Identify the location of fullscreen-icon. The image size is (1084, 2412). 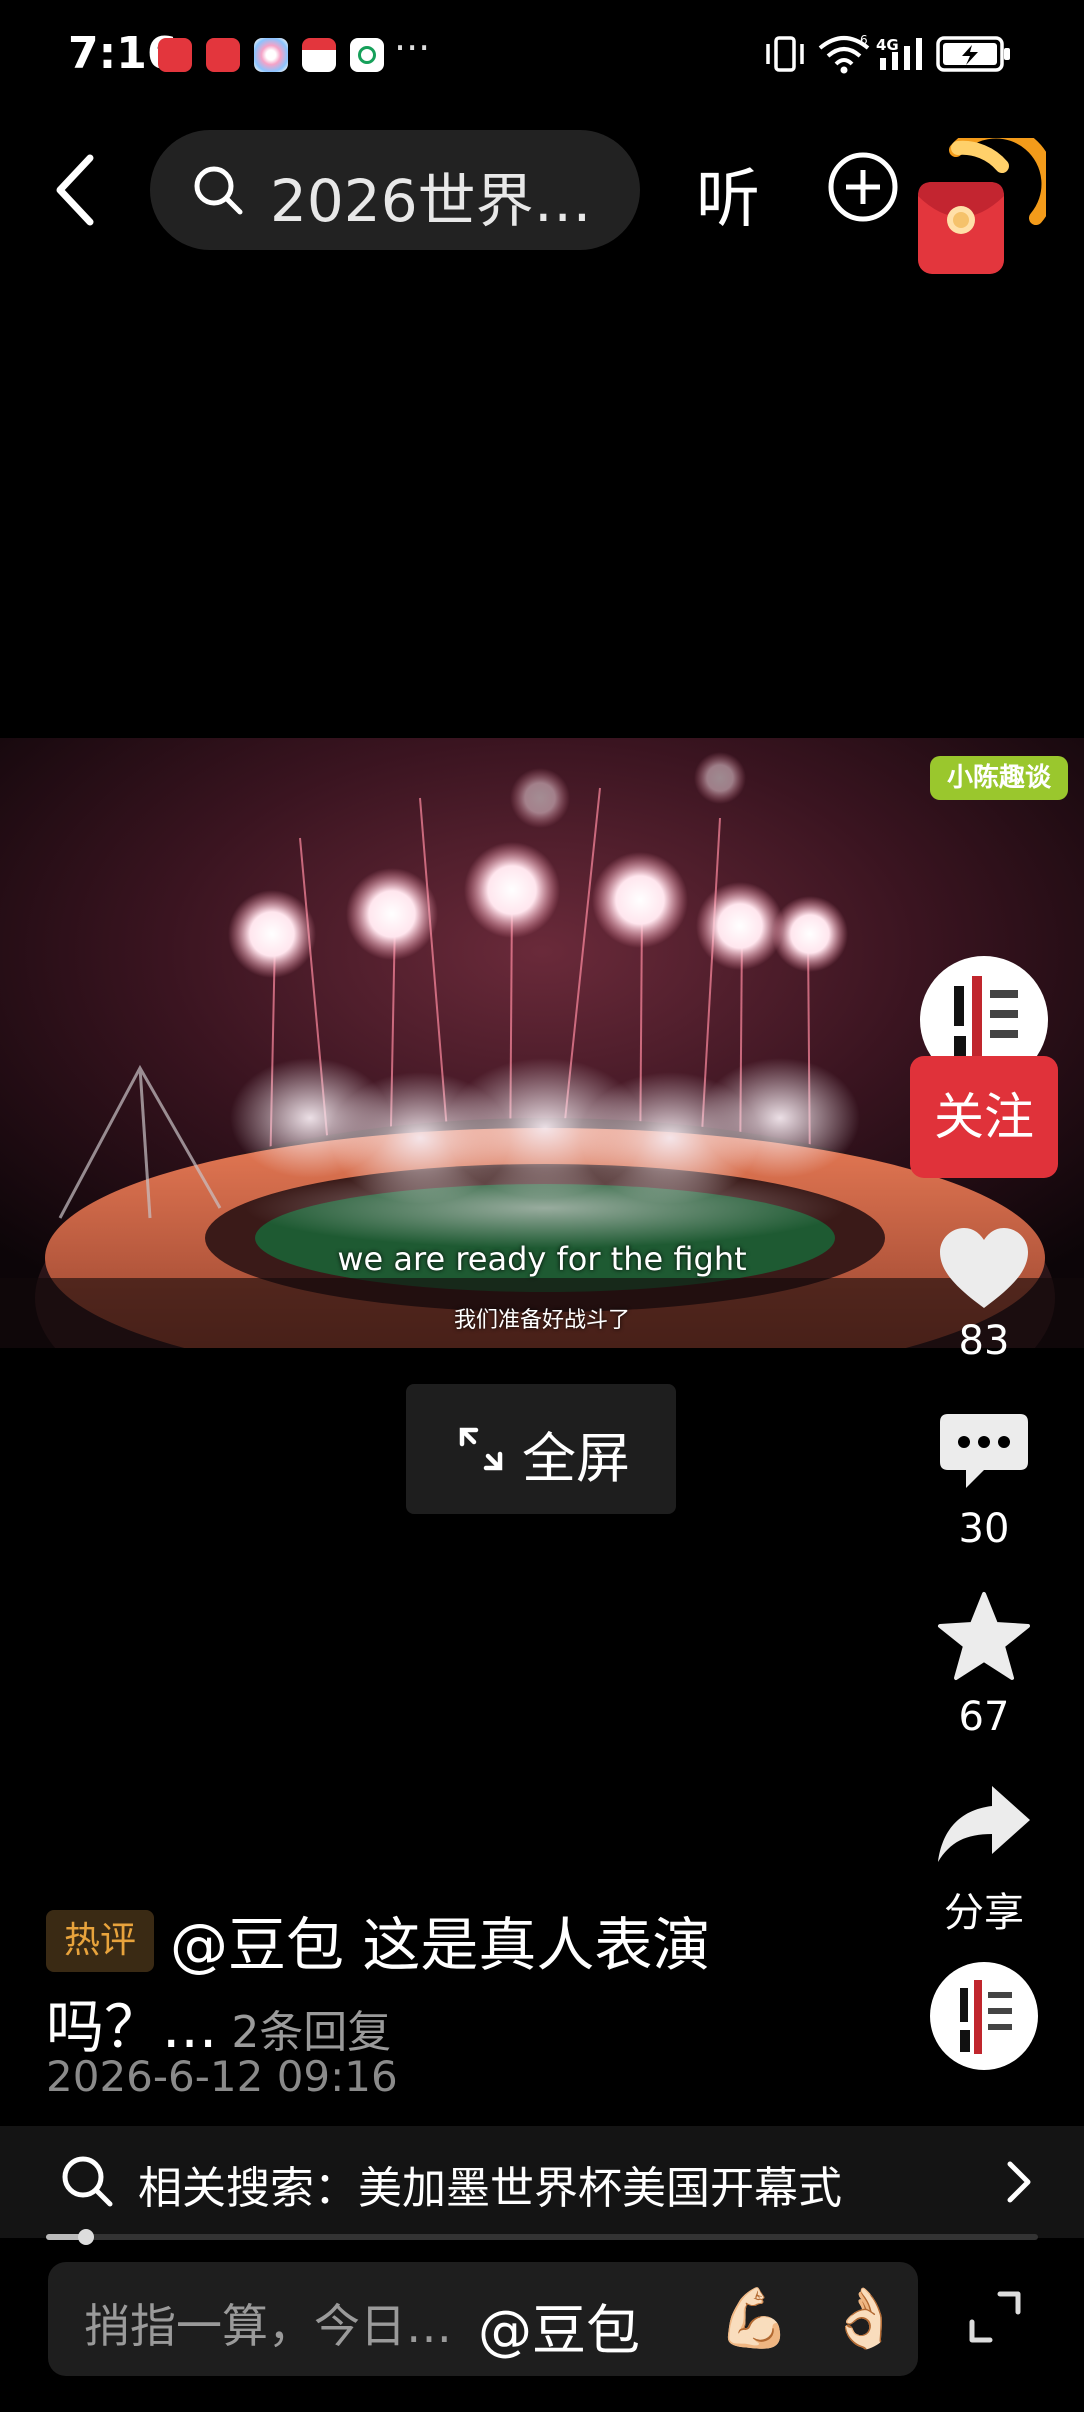
(481, 1449).